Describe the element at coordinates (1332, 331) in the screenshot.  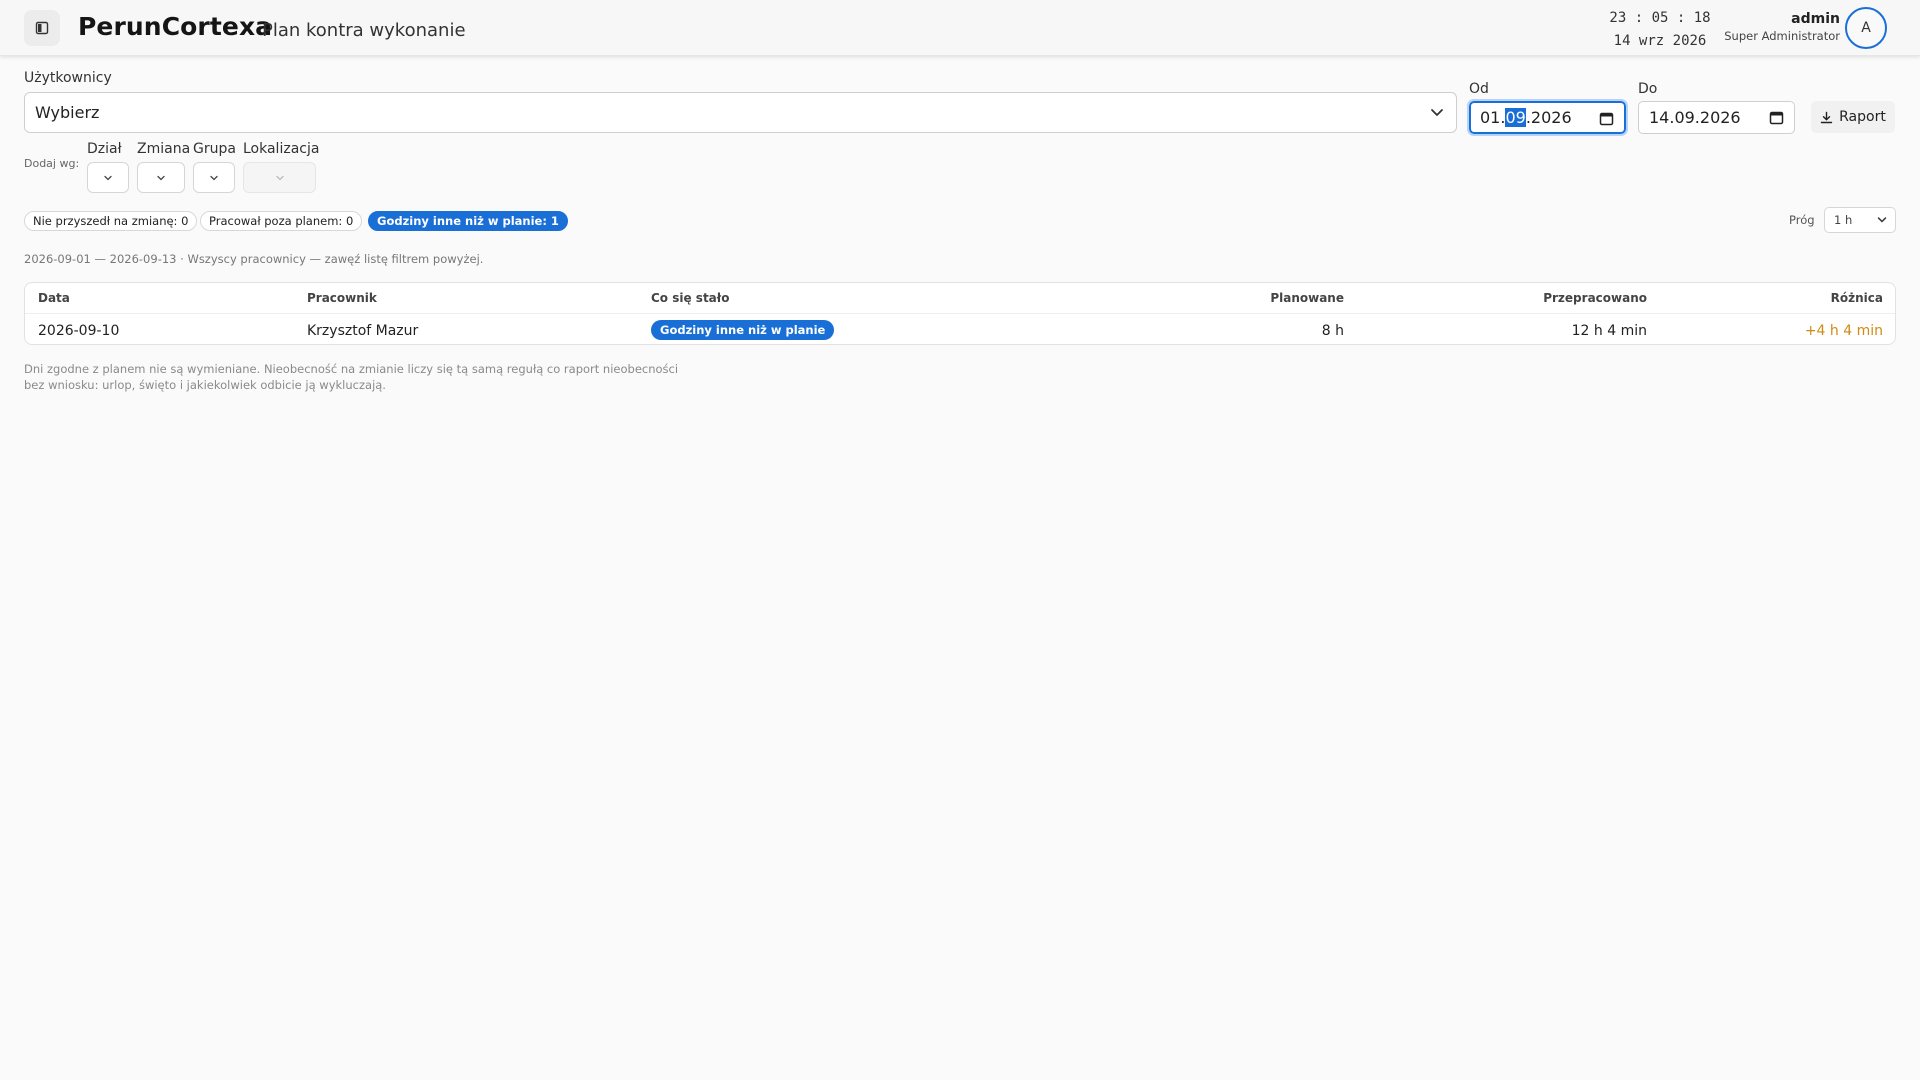
I see `cell-planned: 8 h` at that location.